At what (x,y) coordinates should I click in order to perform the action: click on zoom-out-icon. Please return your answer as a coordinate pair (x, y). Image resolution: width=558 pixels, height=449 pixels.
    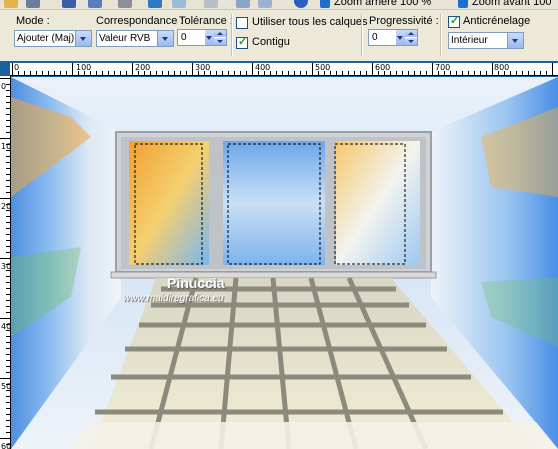
    Looking at the image, I should click on (325, 4).